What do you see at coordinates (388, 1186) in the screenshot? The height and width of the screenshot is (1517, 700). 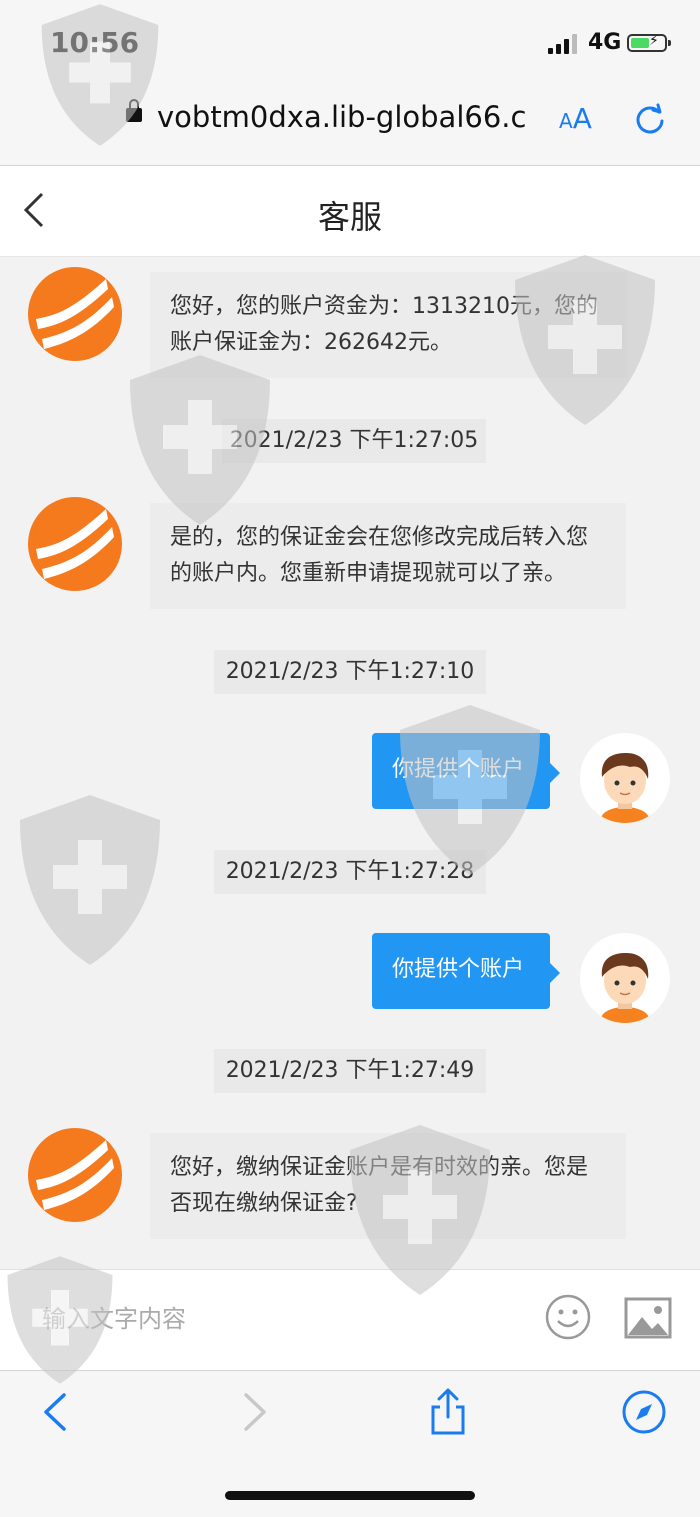 I see `message-bubble-agent: 您好，缴纳保证金账户是有时效的亲。您是否现在缴纳保证金?` at bounding box center [388, 1186].